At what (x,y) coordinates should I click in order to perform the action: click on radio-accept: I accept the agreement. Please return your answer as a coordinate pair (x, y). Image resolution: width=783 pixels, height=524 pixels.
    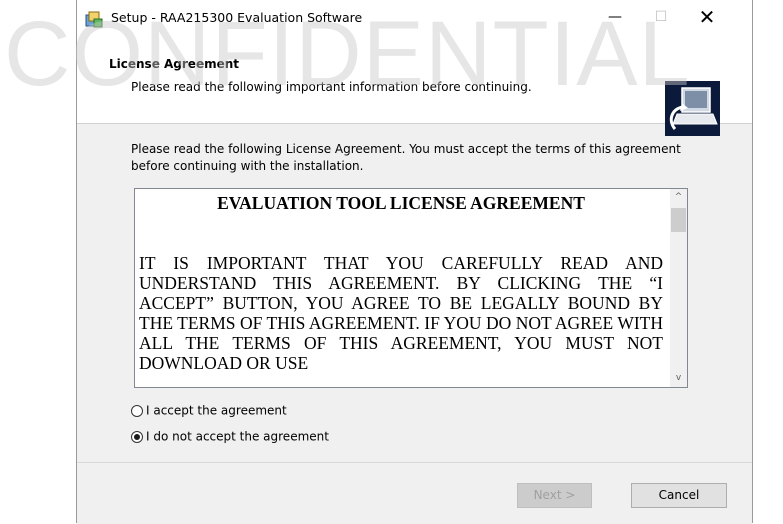
    Looking at the image, I should click on (209, 413).